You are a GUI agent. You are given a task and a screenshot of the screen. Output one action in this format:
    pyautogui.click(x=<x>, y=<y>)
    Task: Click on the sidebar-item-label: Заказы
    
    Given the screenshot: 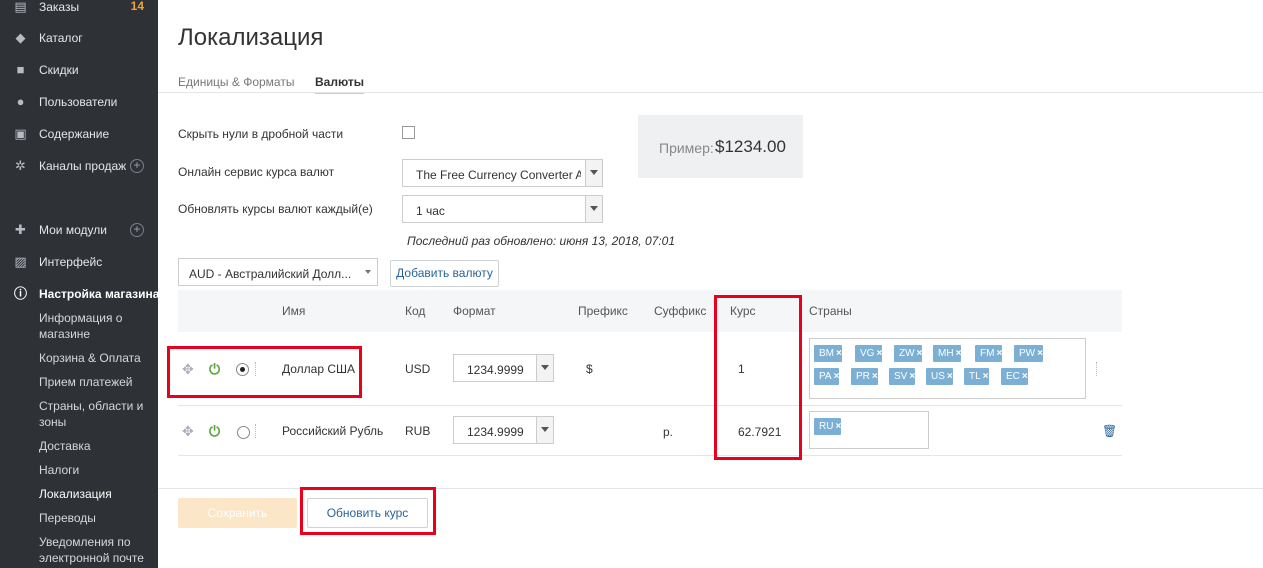 What is the action you would take?
    pyautogui.click(x=59, y=7)
    